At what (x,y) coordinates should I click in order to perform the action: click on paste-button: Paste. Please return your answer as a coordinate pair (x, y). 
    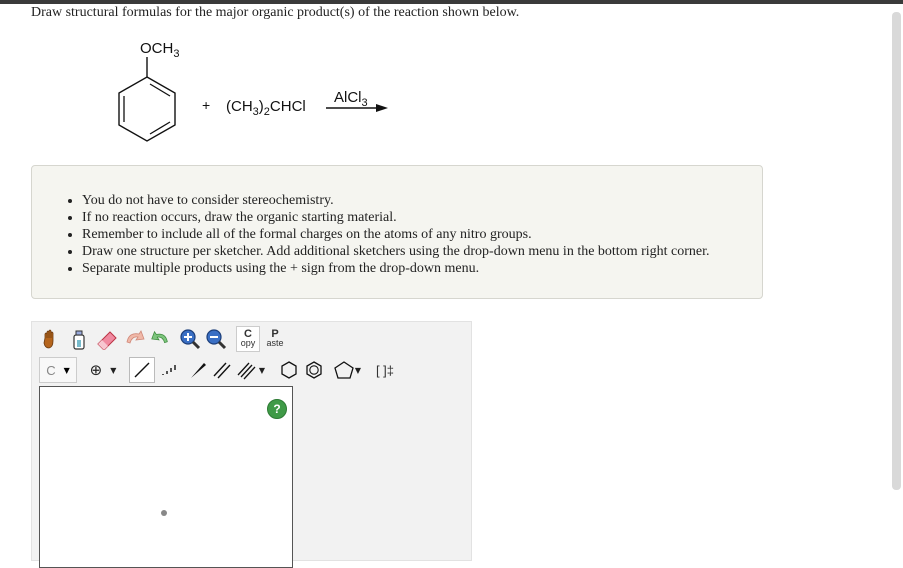
    Looking at the image, I should click on (275, 339).